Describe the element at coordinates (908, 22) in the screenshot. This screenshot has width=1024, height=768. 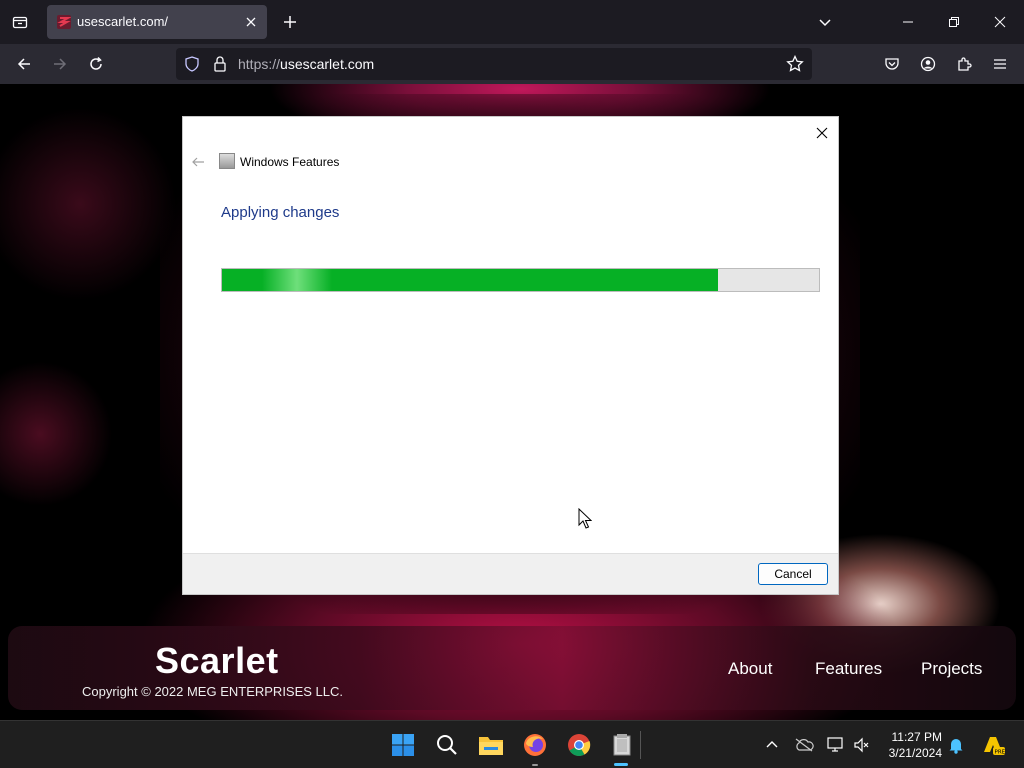
I see `minimize-icon` at that location.